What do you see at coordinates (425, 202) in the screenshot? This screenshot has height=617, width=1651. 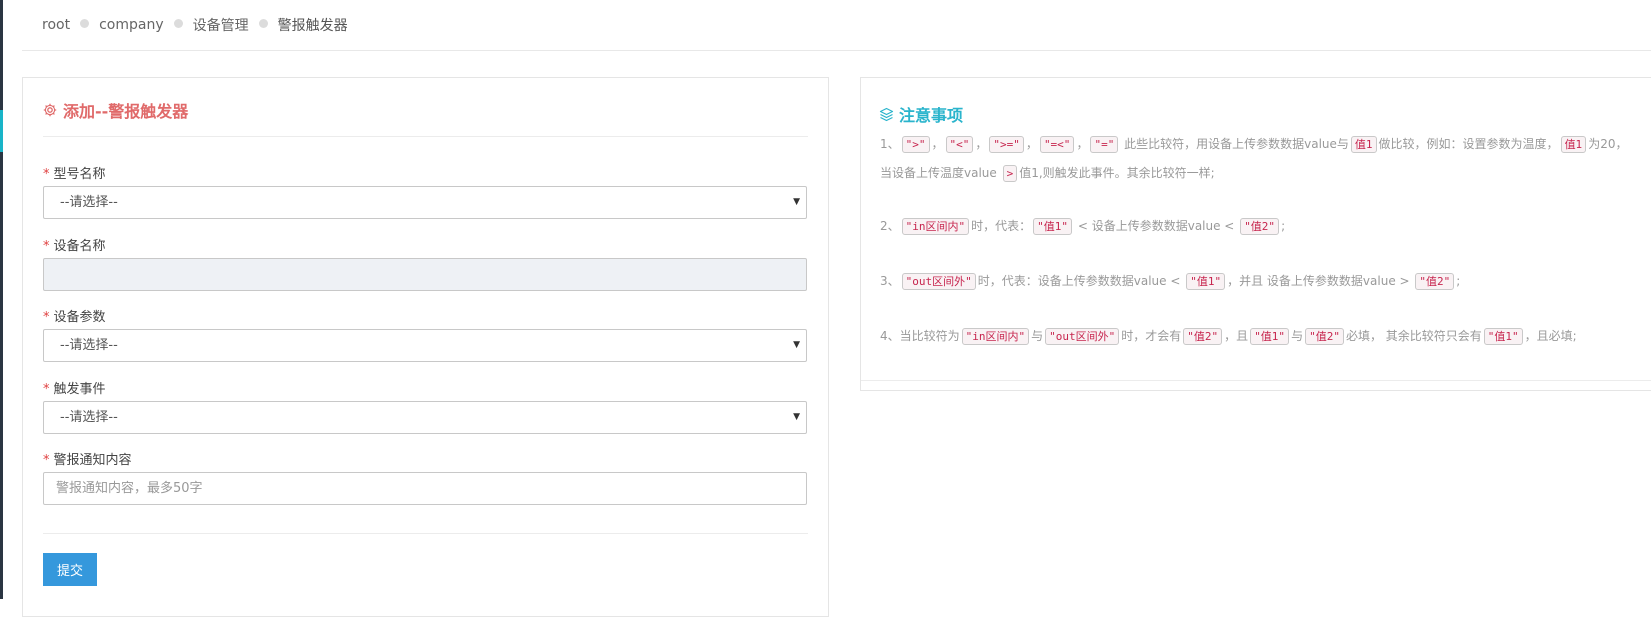 I see `model-name-select: --请选择-- ▼` at bounding box center [425, 202].